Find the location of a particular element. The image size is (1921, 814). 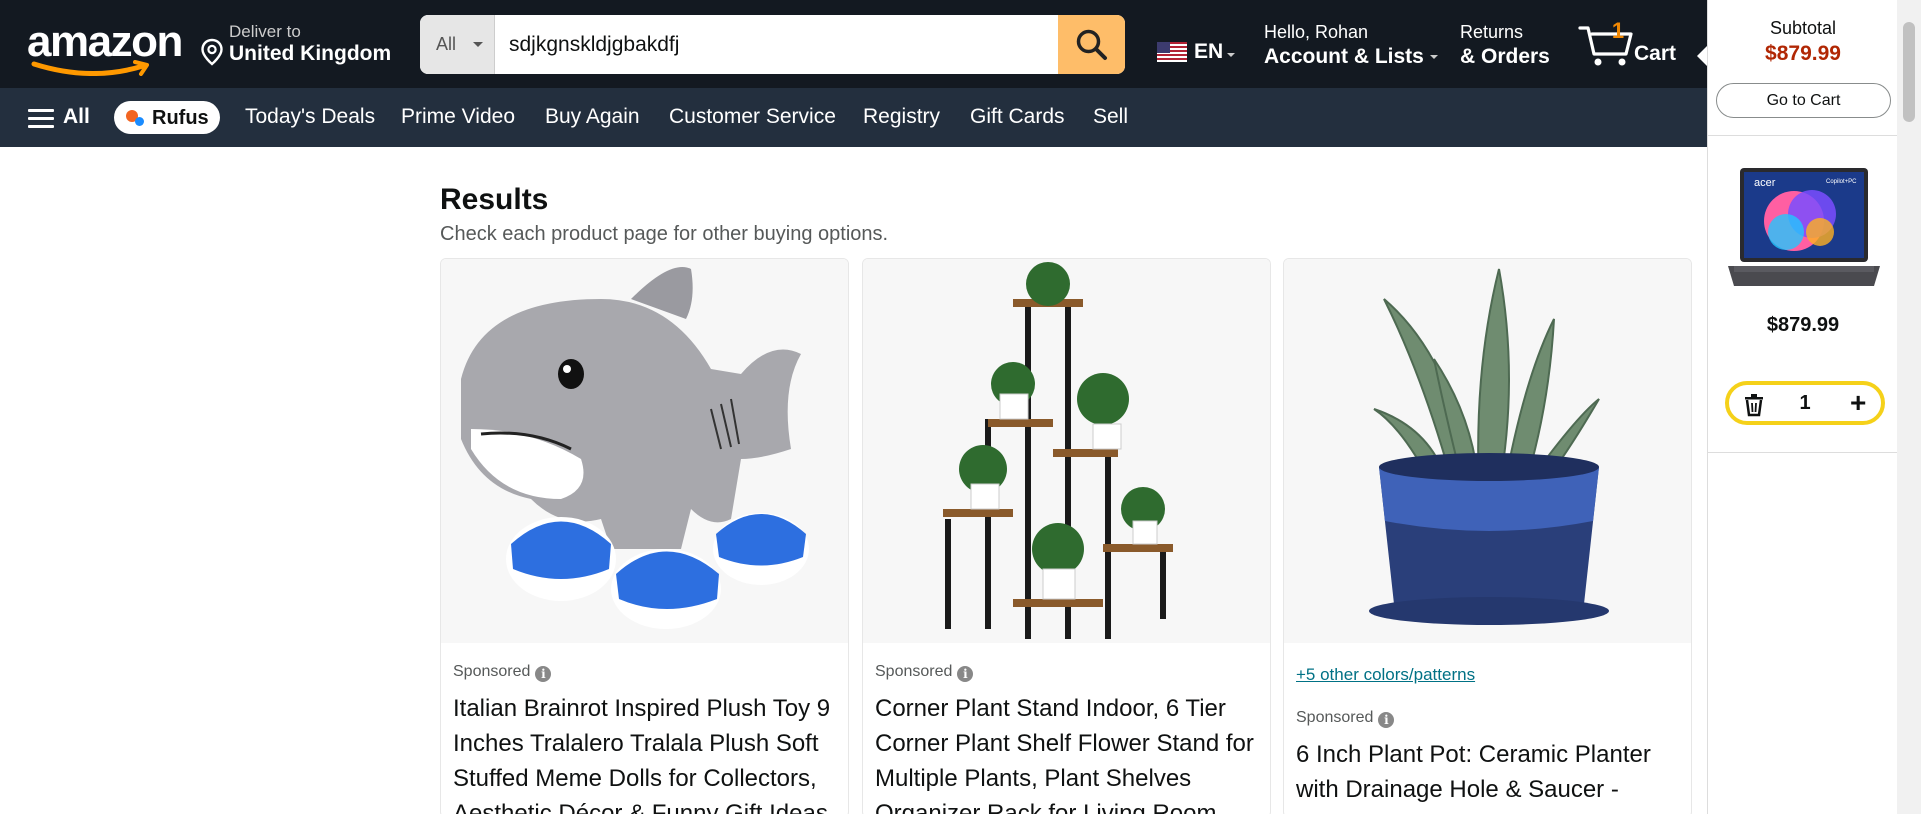

all-menu-label: All is located at coordinates (76, 116).